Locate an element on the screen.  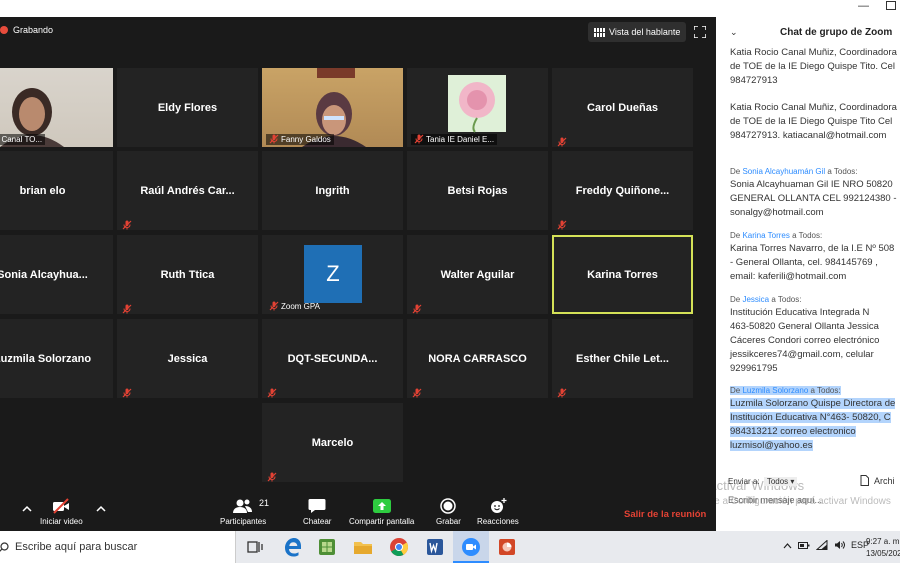
task-view-icon is located at coordinates (255, 547).